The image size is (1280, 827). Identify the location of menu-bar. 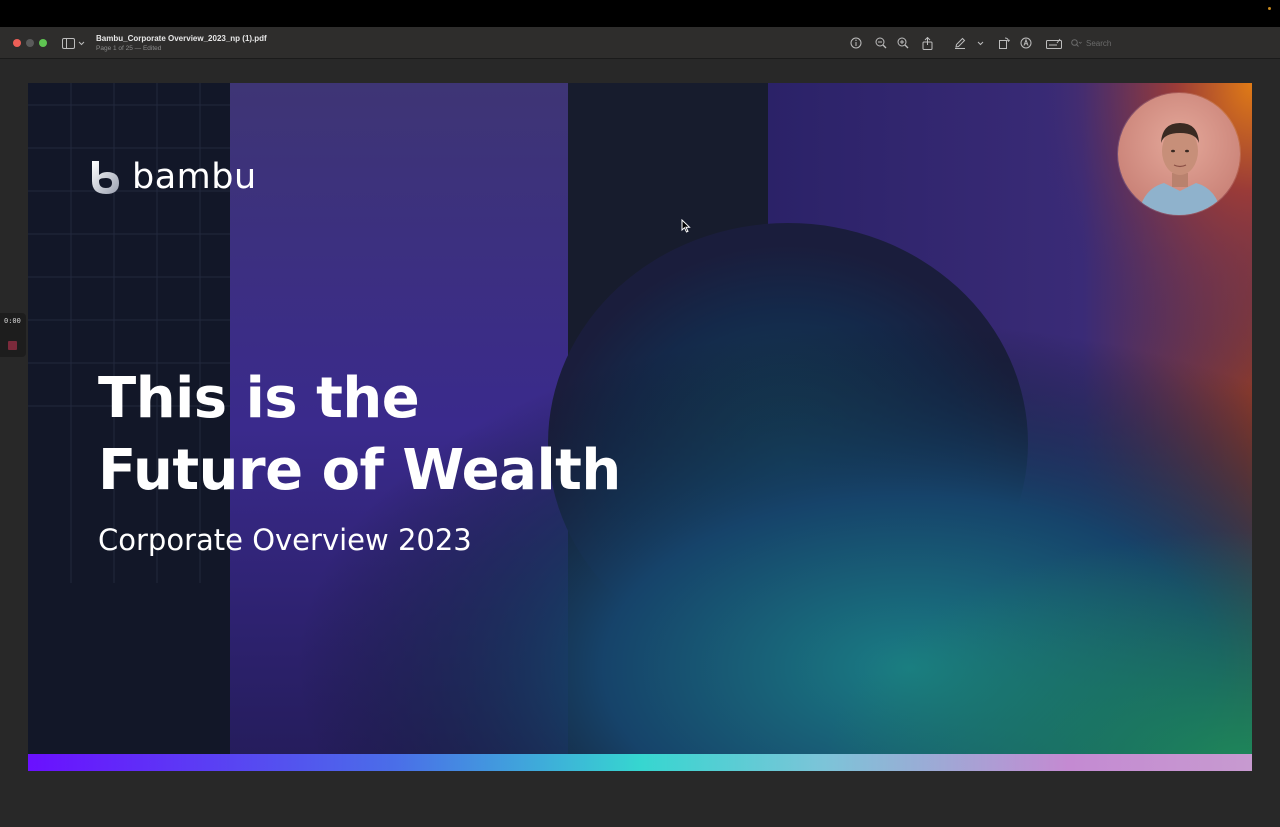
(640, 13).